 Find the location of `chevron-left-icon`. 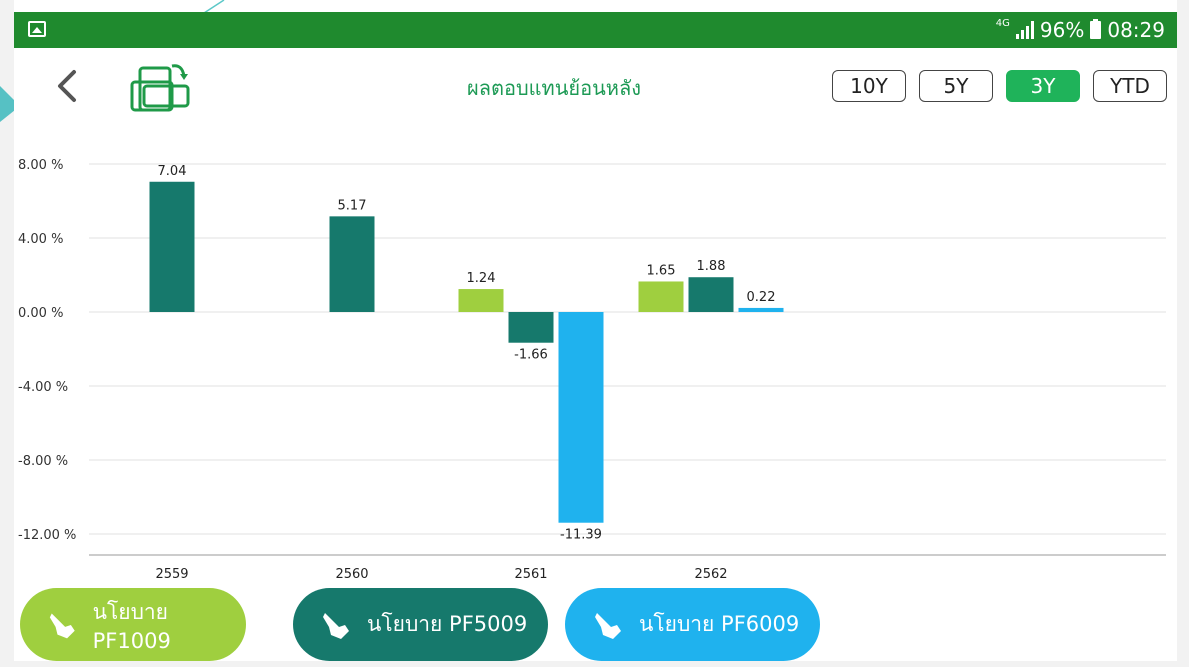

chevron-left-icon is located at coordinates (68, 86).